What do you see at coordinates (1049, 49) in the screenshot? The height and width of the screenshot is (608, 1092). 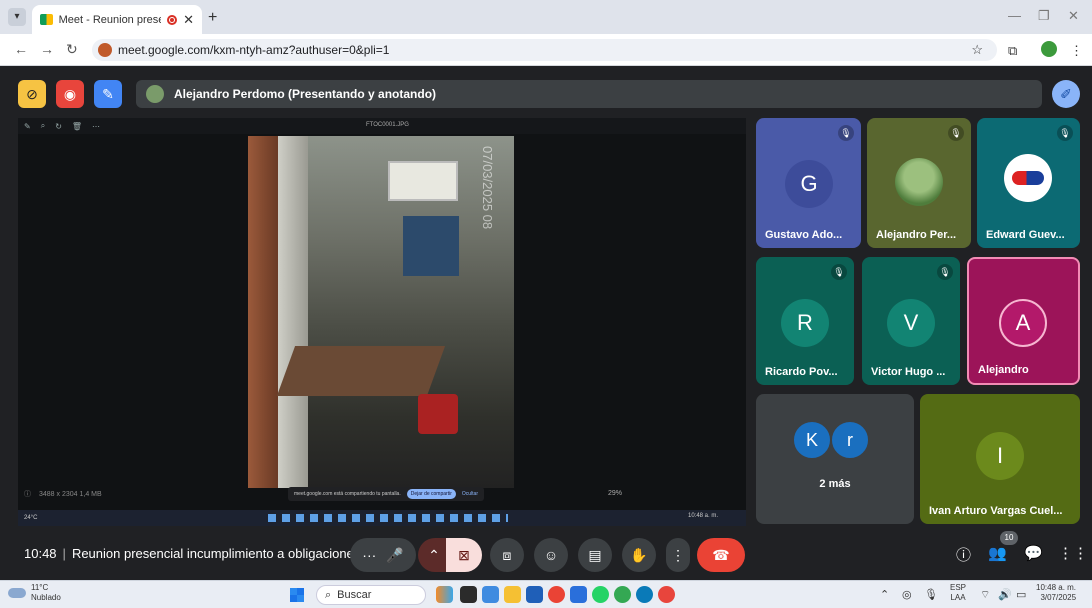 I see `profile-avatar` at bounding box center [1049, 49].